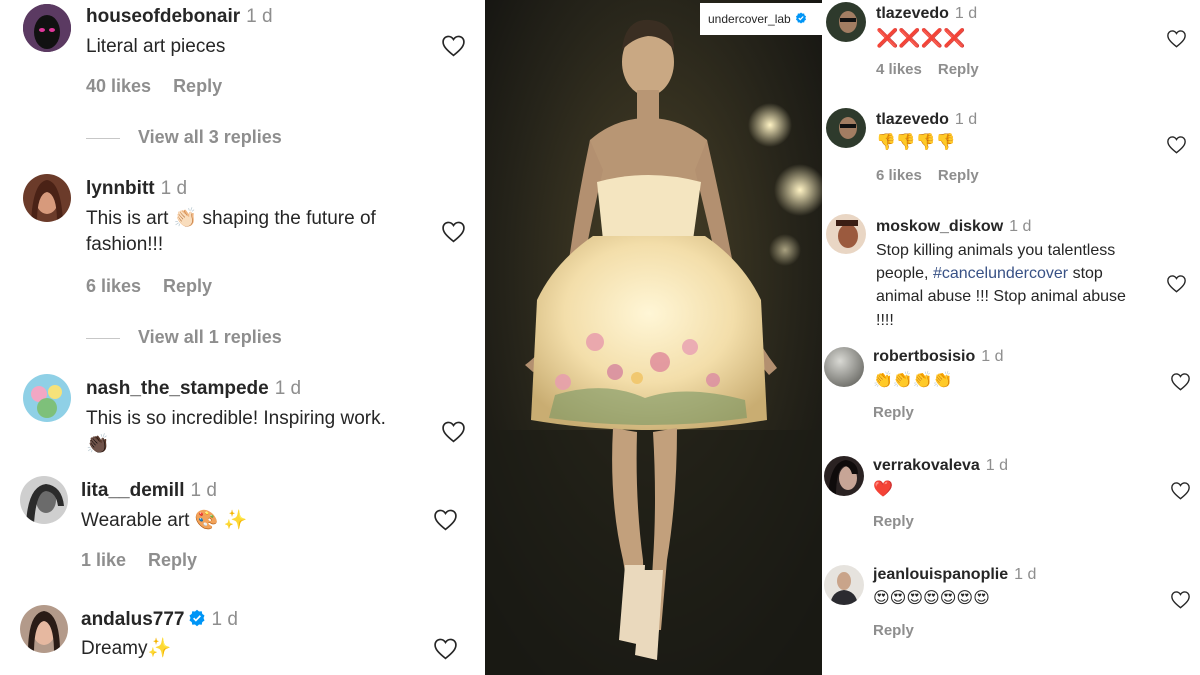 This screenshot has height=675, width=1200. What do you see at coordinates (940, 466) in the screenshot?
I see `username: verrakovaleva 1 d` at bounding box center [940, 466].